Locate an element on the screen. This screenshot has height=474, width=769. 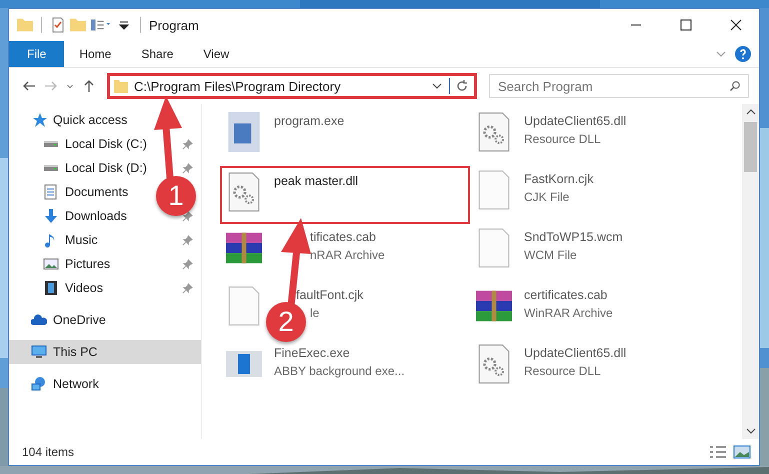
search-field: Search Program is located at coordinates (619, 86).